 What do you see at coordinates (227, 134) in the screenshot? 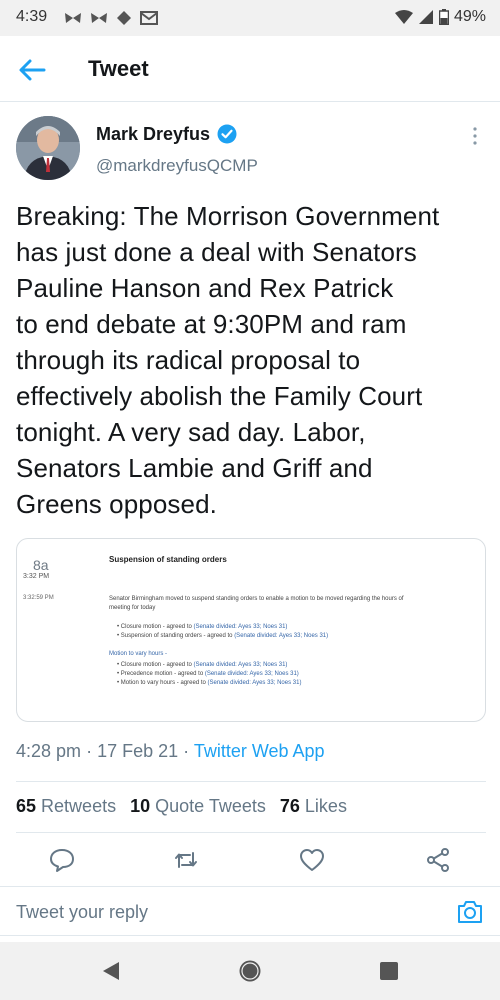
I see `verified-badge-icon` at bounding box center [227, 134].